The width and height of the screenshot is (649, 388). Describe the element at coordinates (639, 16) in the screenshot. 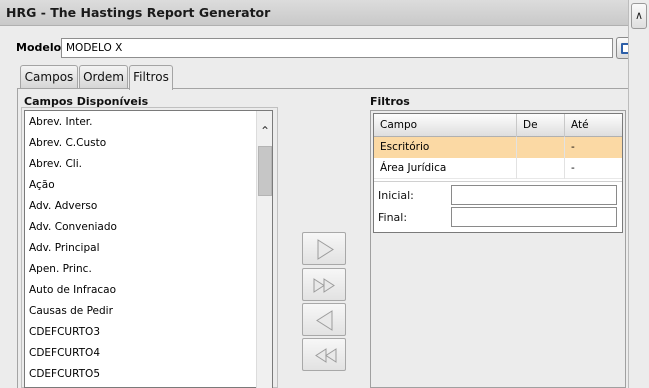

I see `scroll-up-icon: ∧` at that location.